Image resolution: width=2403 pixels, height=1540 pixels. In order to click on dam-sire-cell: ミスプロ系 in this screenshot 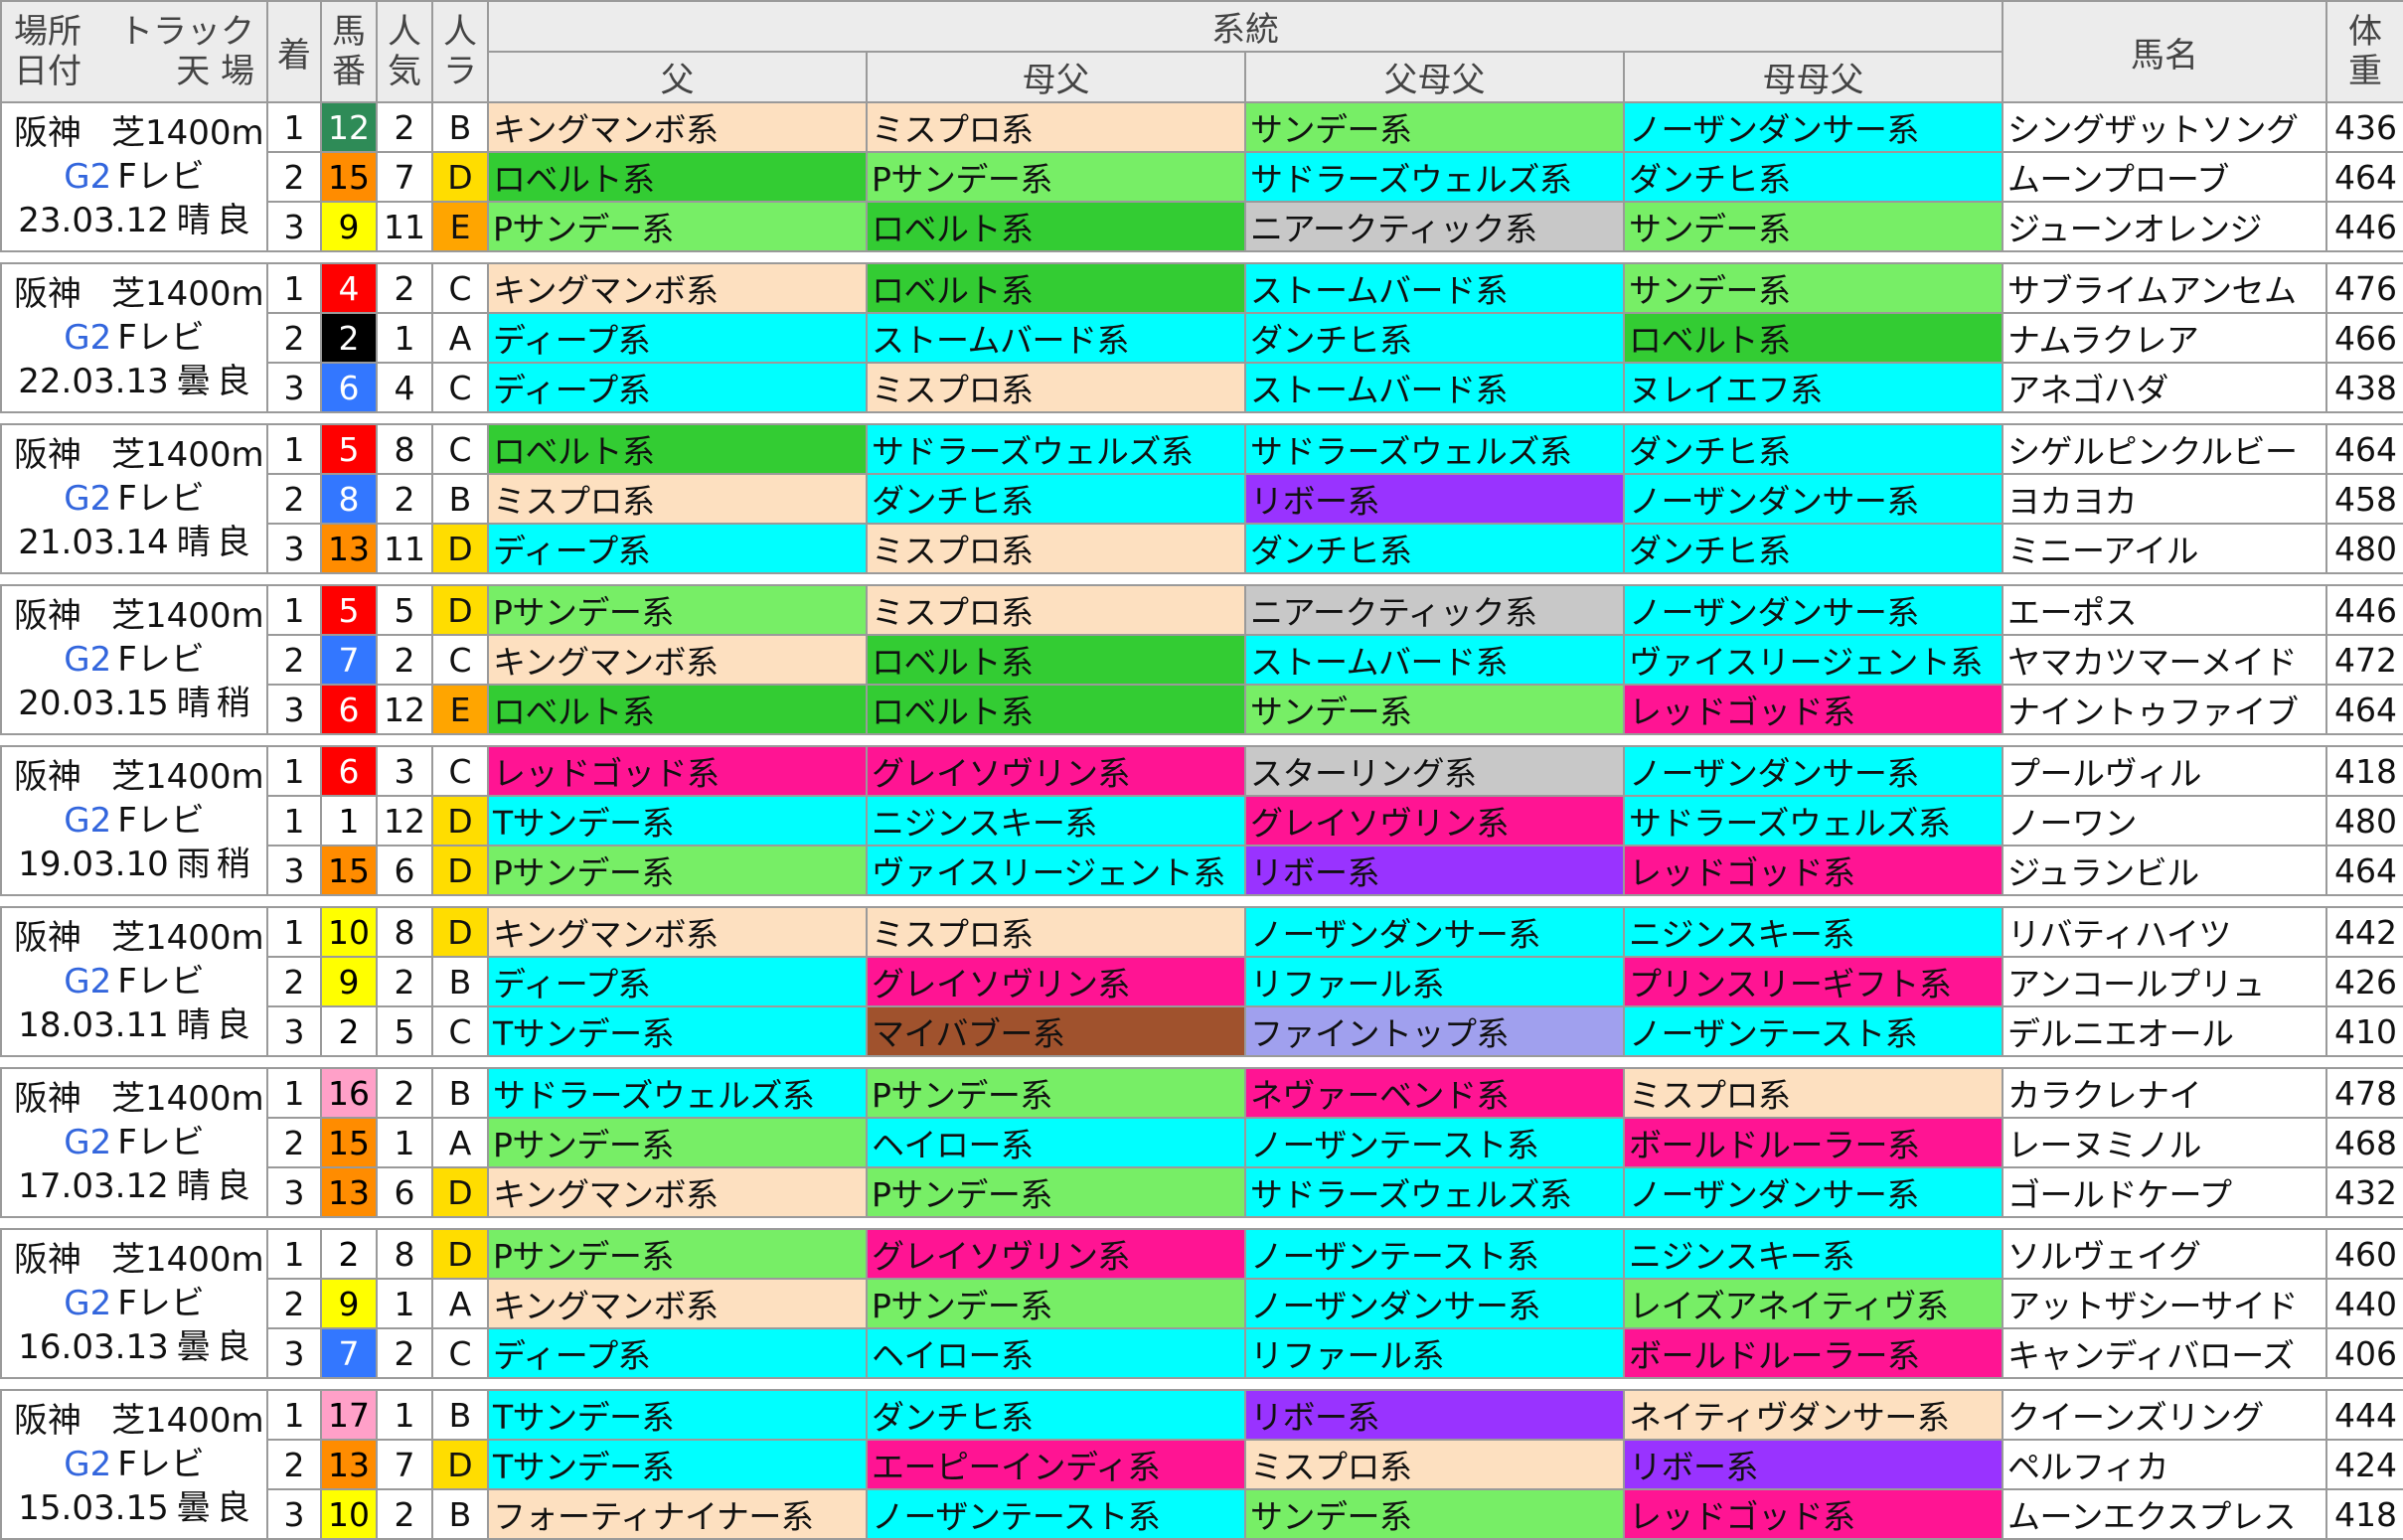, I will do `click(1056, 127)`.